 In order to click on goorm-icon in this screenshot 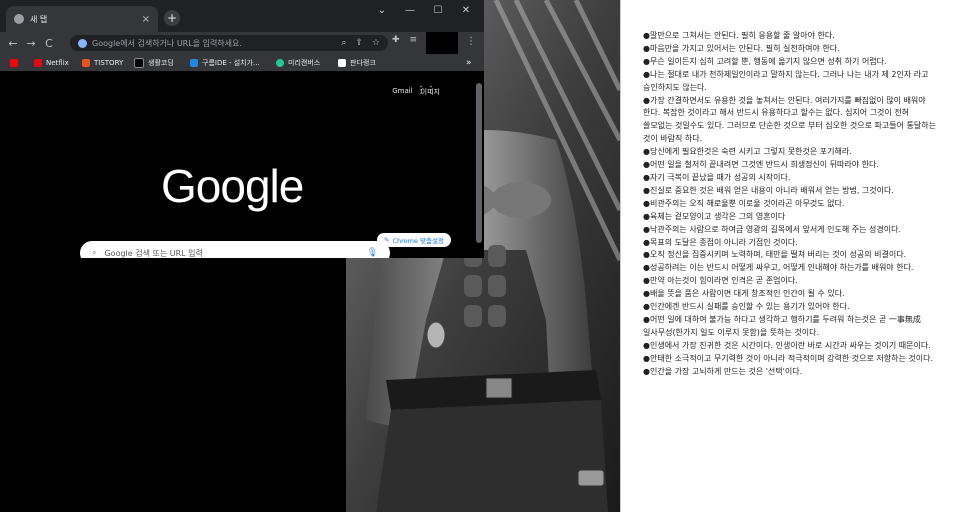, I will do `click(194, 62)`.